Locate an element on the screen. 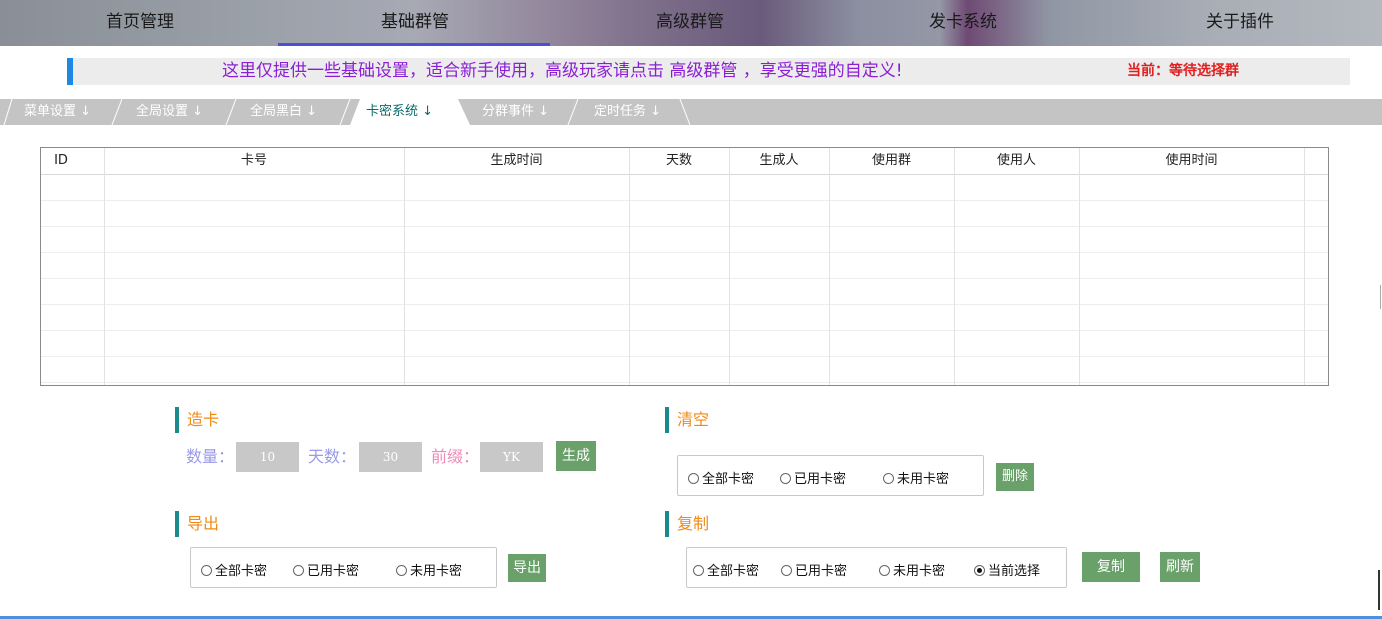 Image resolution: width=1382 pixels, height=619 pixels. col-header-card-number: 卡号 is located at coordinates (254, 161).